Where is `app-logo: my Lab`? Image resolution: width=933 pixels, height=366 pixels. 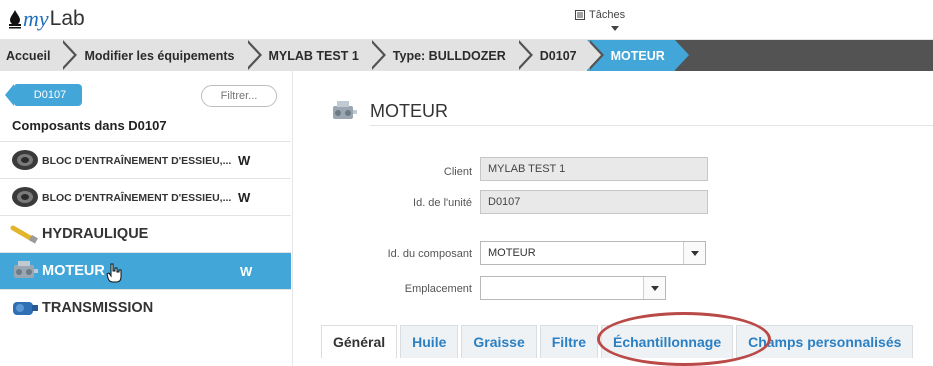 app-logo: my Lab is located at coordinates (46, 19).